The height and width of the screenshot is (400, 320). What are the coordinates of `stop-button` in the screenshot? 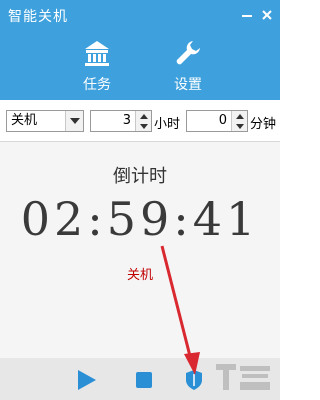 It's located at (144, 380).